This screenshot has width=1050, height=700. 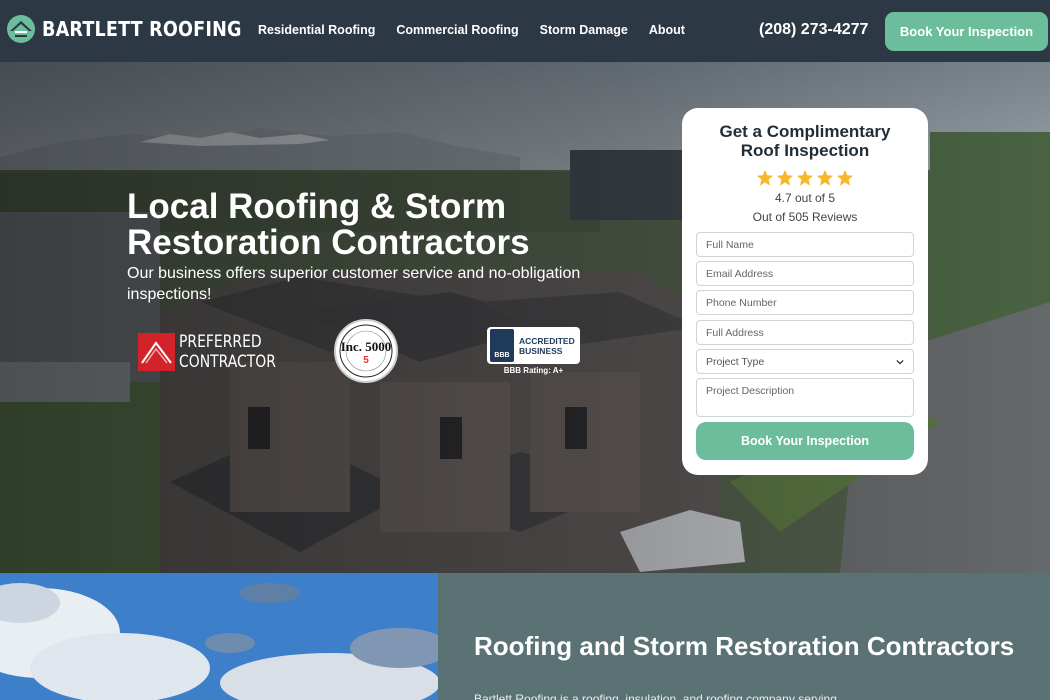 I want to click on nav-link-about: About, so click(x=667, y=30).